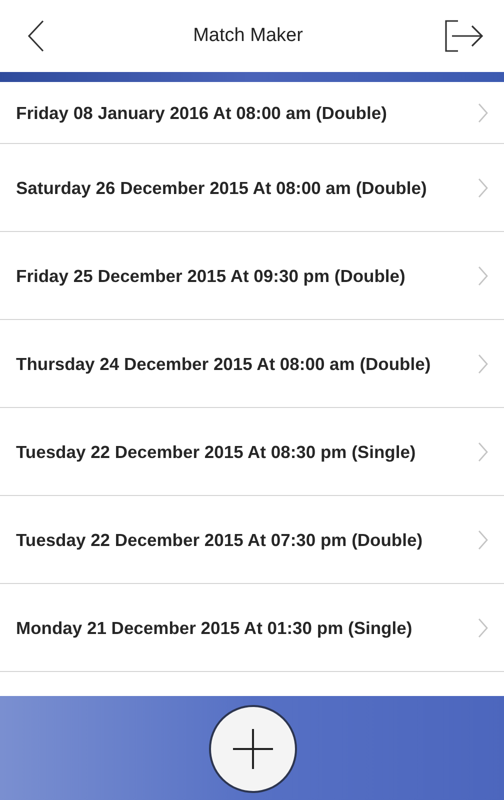  I want to click on match-row: Monday 21 December 2015 At 01:30 pm (Single), so click(252, 628).